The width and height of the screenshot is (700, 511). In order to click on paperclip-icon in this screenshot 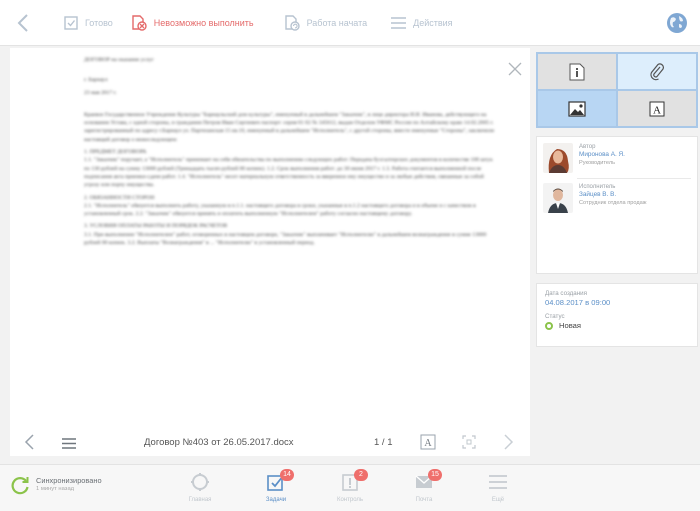, I will do `click(657, 71)`.